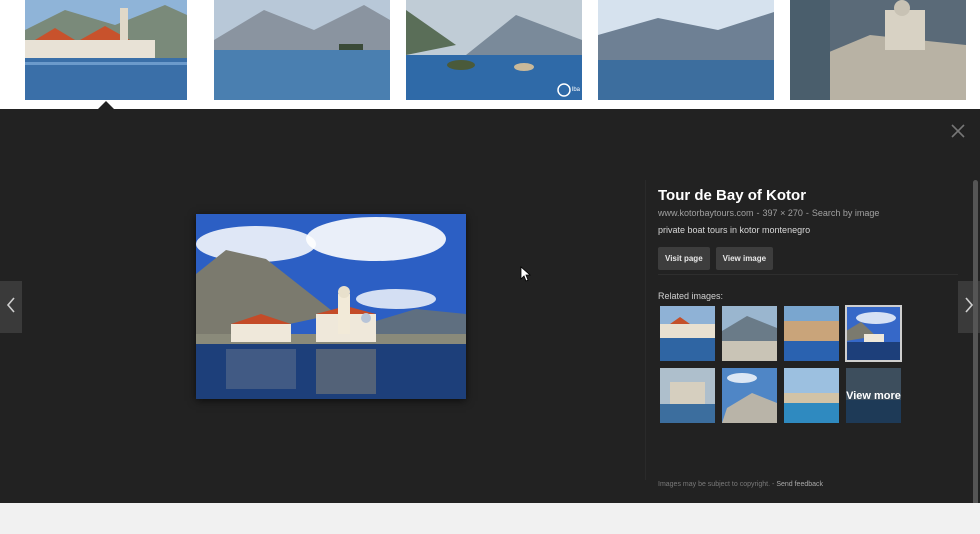 The image size is (980, 534). What do you see at coordinates (799, 484) in the screenshot?
I see `send-feedback-link: Send feedback` at bounding box center [799, 484].